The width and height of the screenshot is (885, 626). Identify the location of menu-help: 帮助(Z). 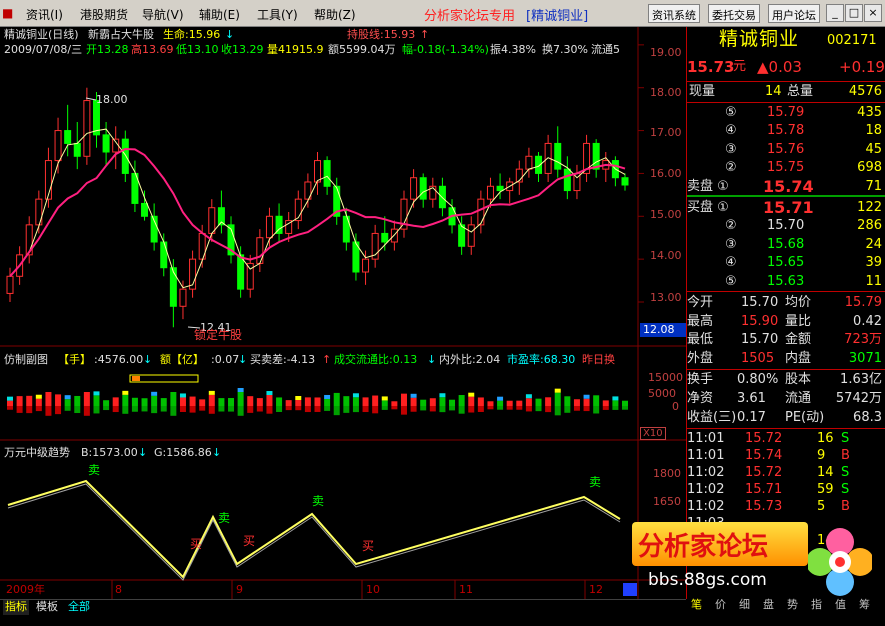
(335, 14).